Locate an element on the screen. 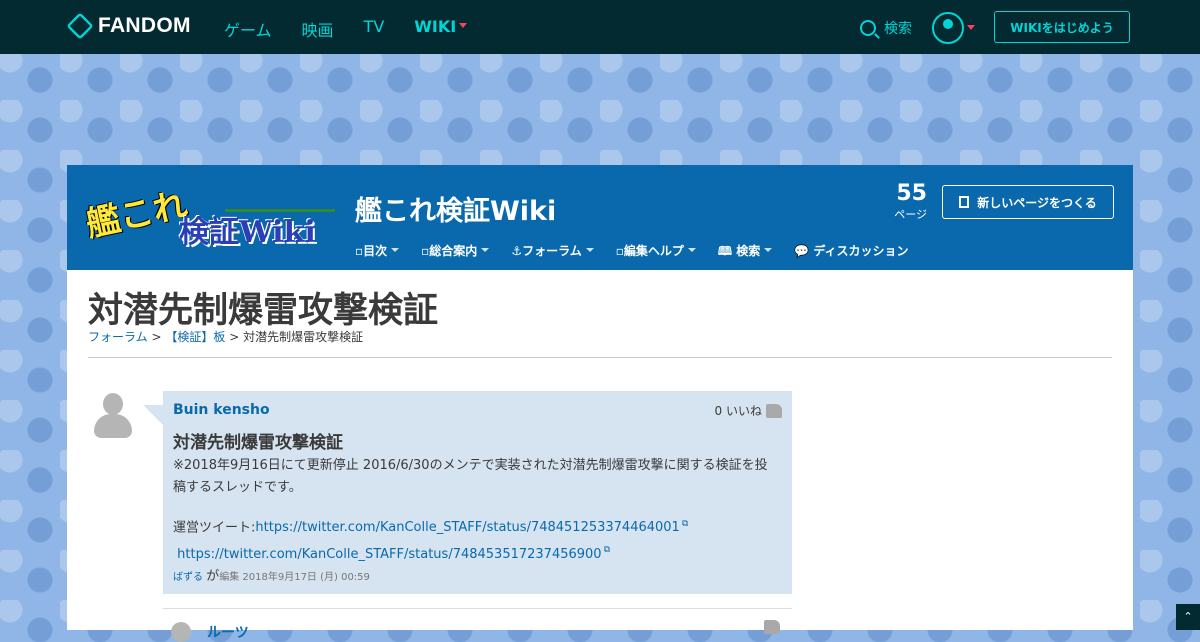 The width and height of the screenshot is (1200, 642). wiki-logo-line1: 艦これ is located at coordinates (136, 215).